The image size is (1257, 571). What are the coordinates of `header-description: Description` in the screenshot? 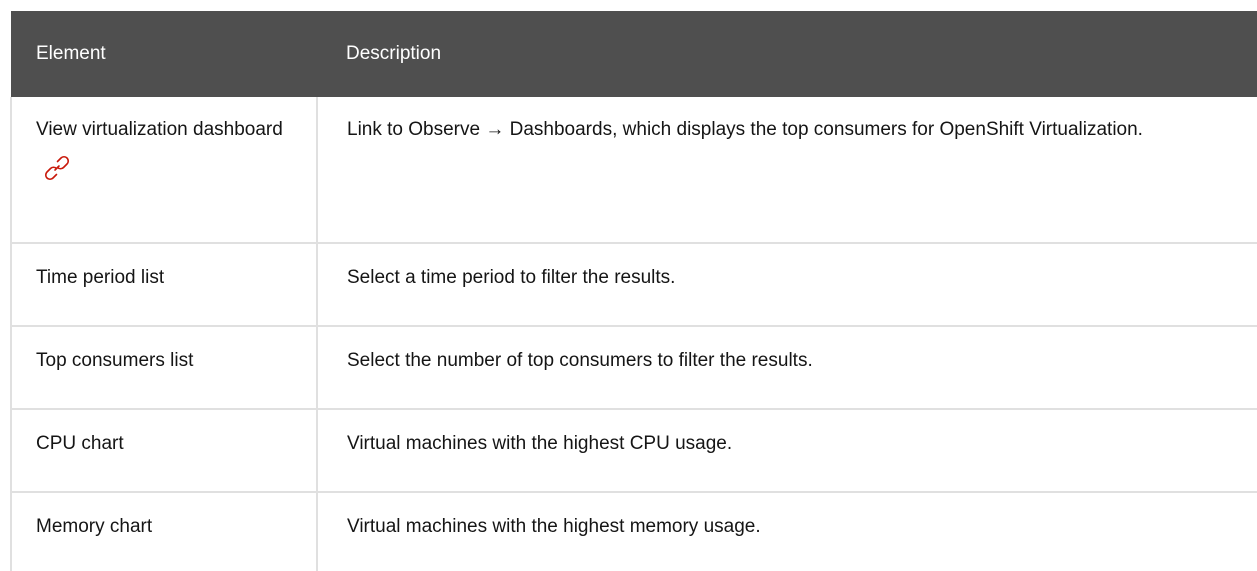 It's located at (787, 54).